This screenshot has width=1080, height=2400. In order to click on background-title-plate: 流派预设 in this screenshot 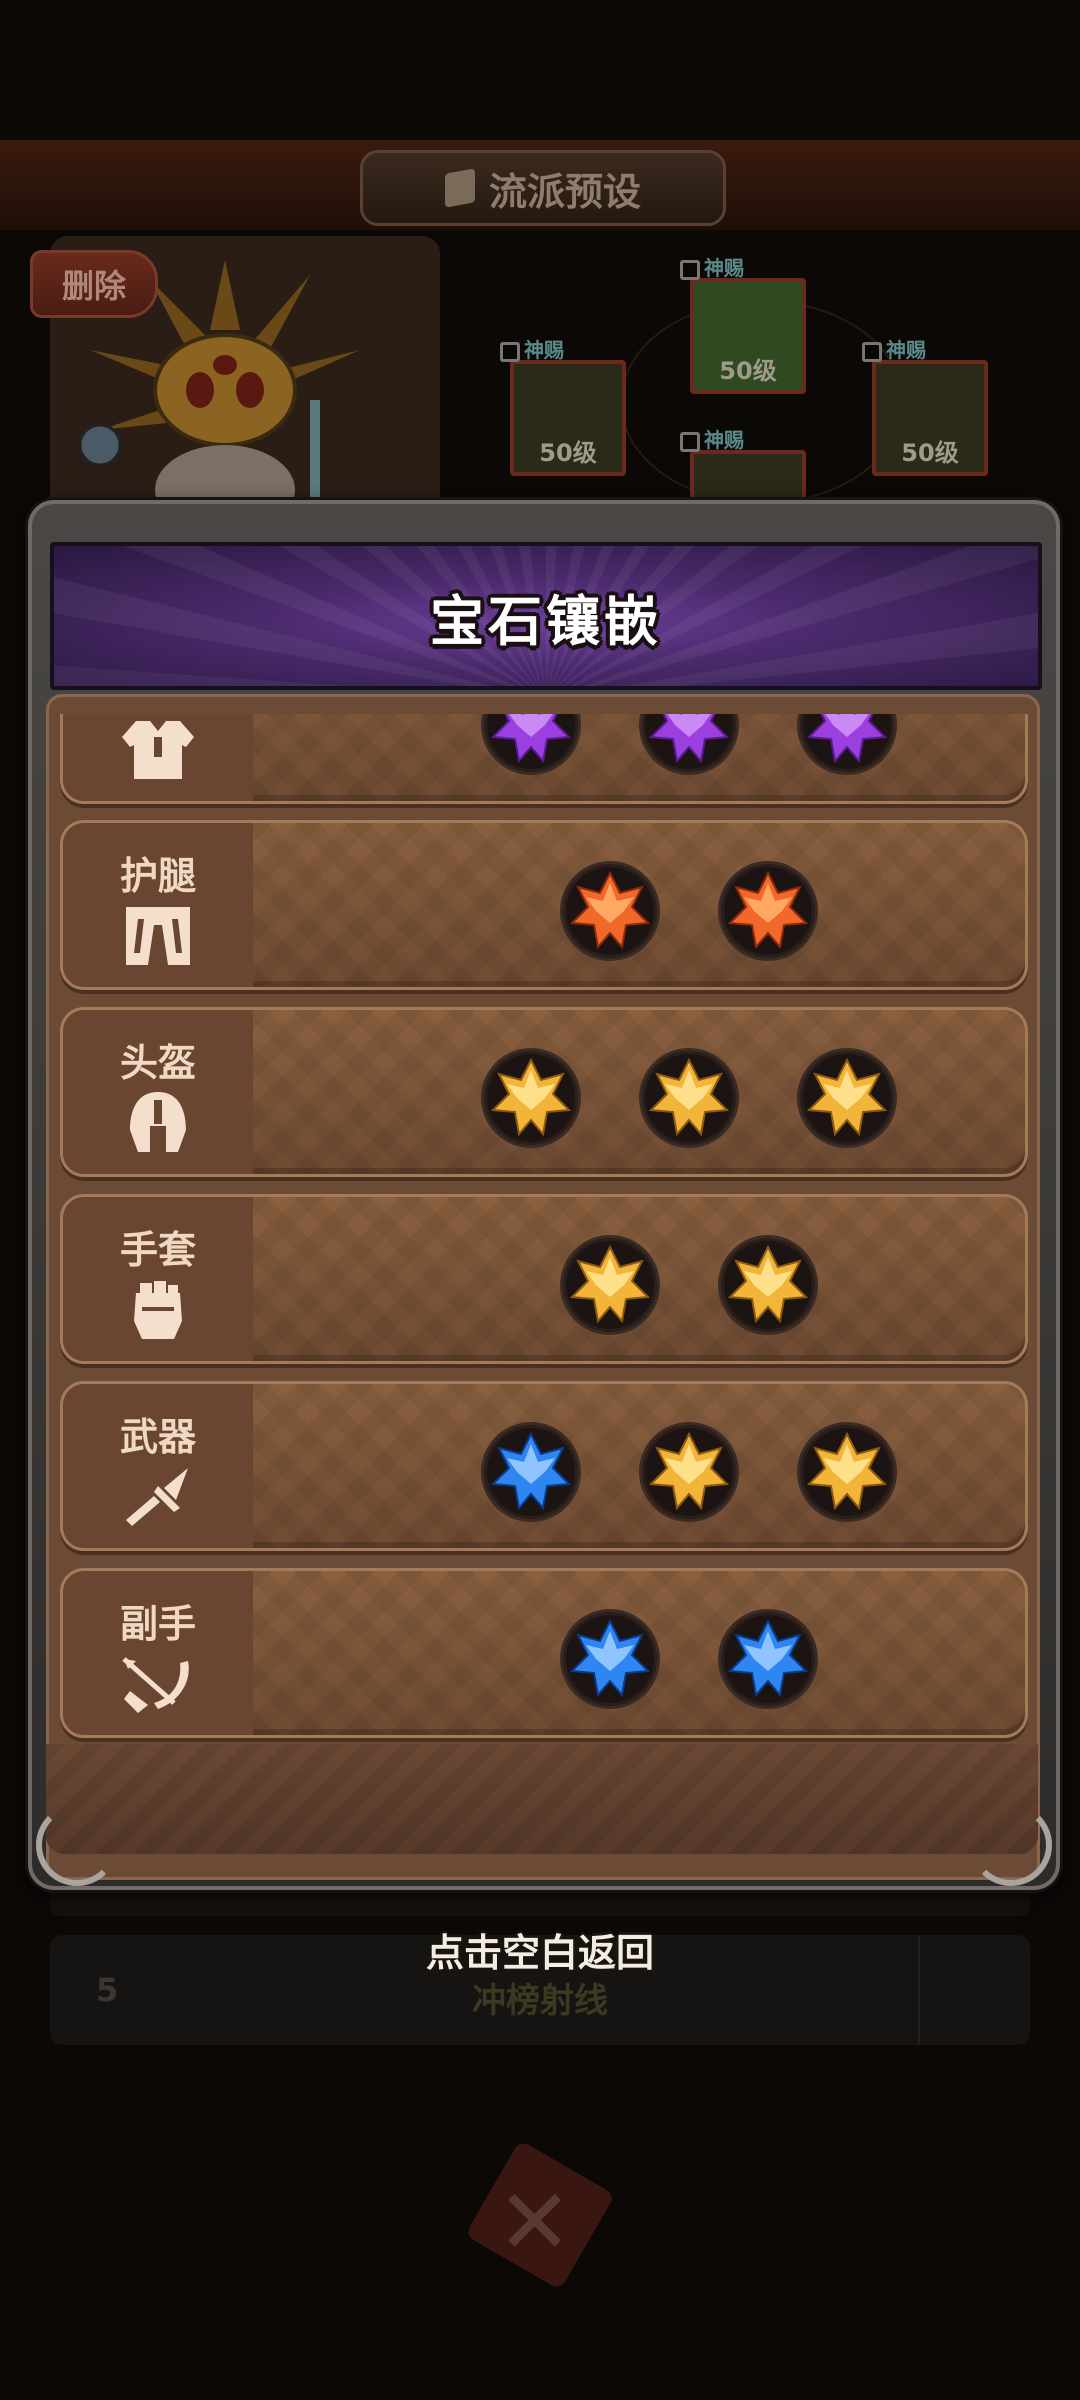, I will do `click(543, 188)`.